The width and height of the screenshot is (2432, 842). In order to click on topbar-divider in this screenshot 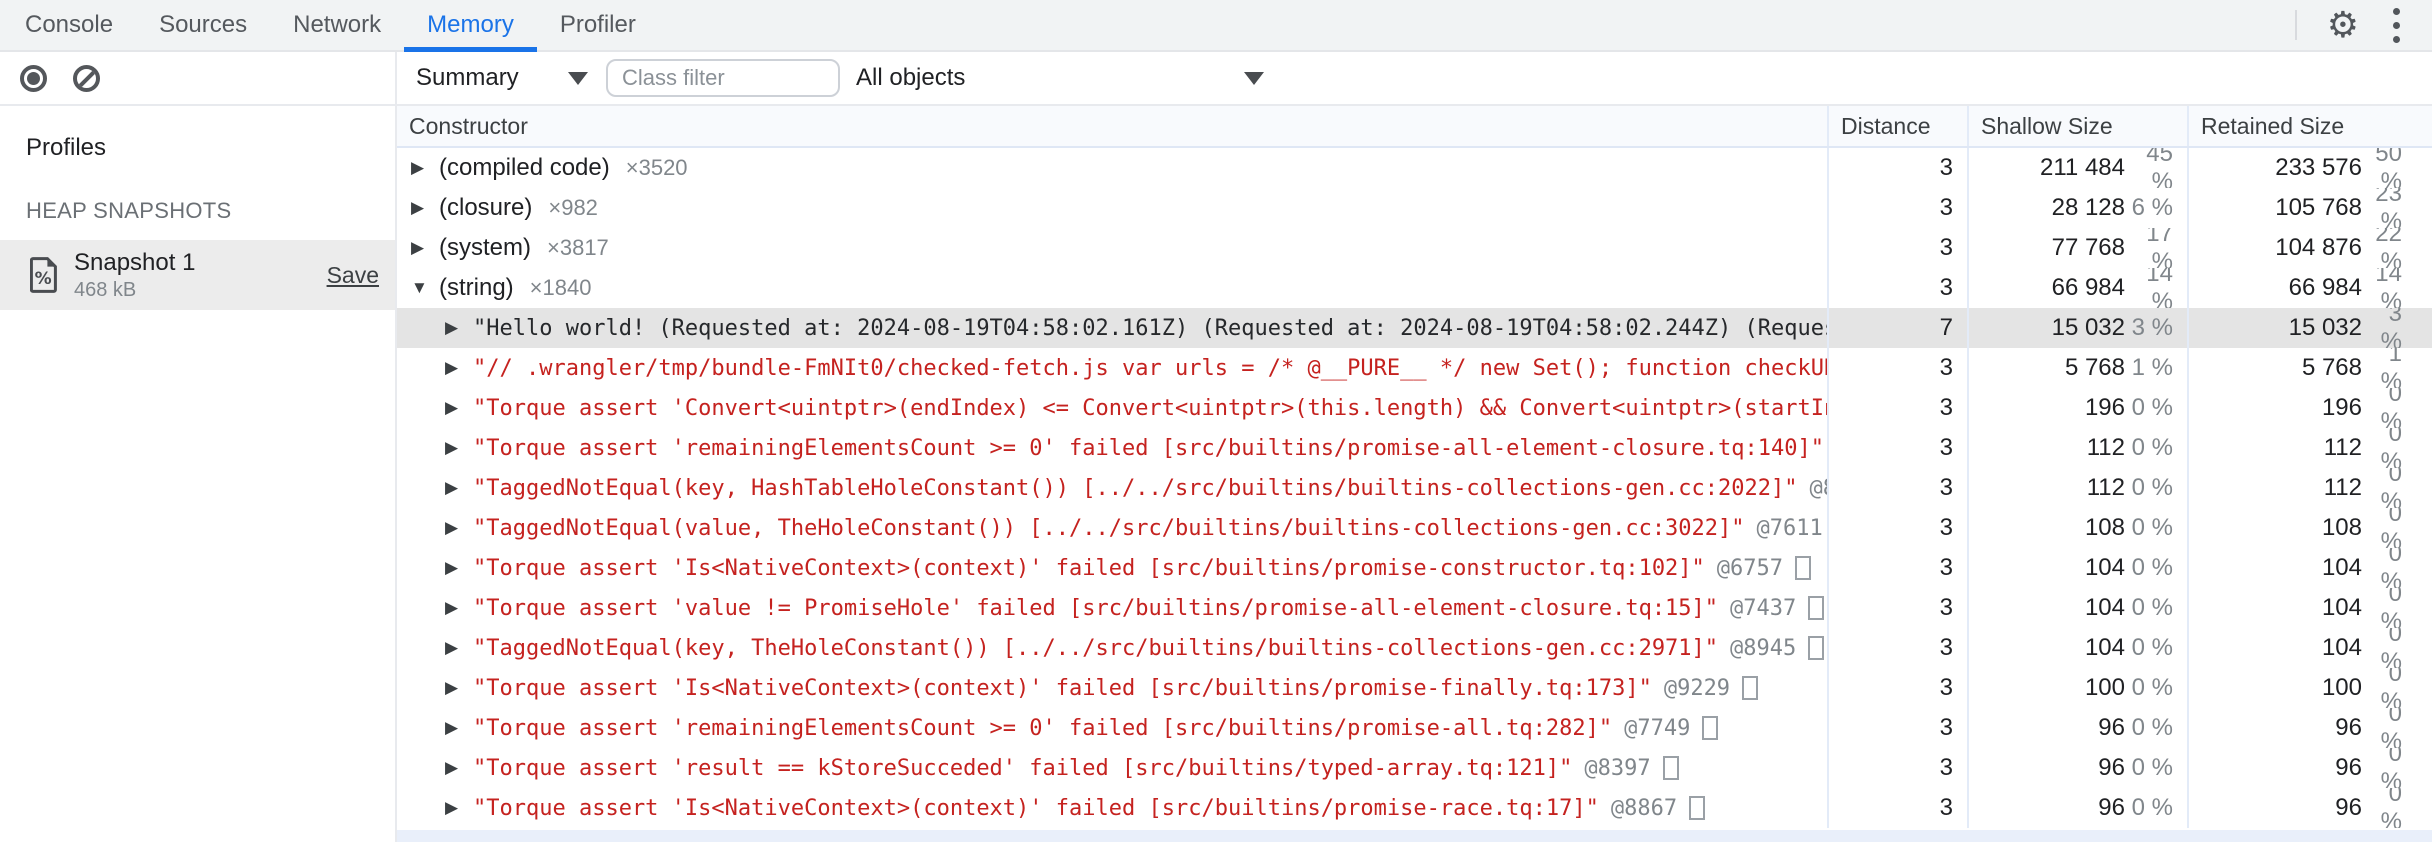, I will do `click(2295, 25)`.